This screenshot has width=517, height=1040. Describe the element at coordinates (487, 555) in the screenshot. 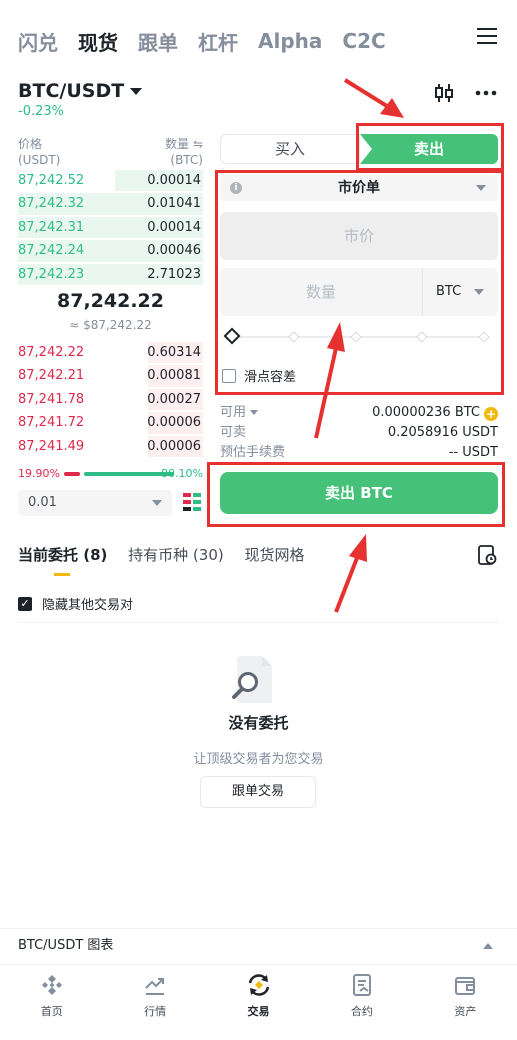

I see `order-history-icon` at that location.